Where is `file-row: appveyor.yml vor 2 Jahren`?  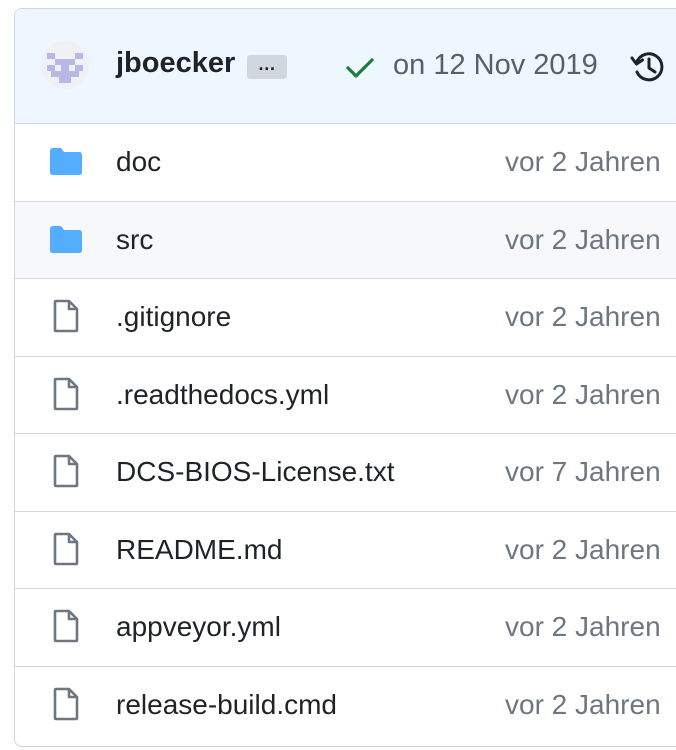
file-row: appveyor.yml vor 2 Jahren is located at coordinates (345, 628).